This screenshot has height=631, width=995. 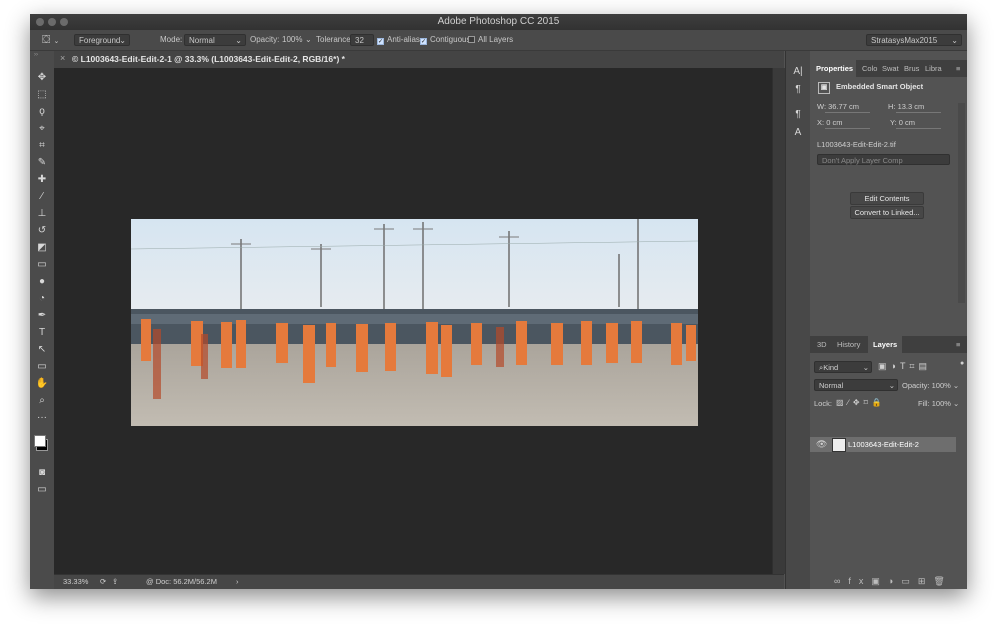 What do you see at coordinates (906, 106) in the screenshot?
I see `height-field: H: 13.3 cm` at bounding box center [906, 106].